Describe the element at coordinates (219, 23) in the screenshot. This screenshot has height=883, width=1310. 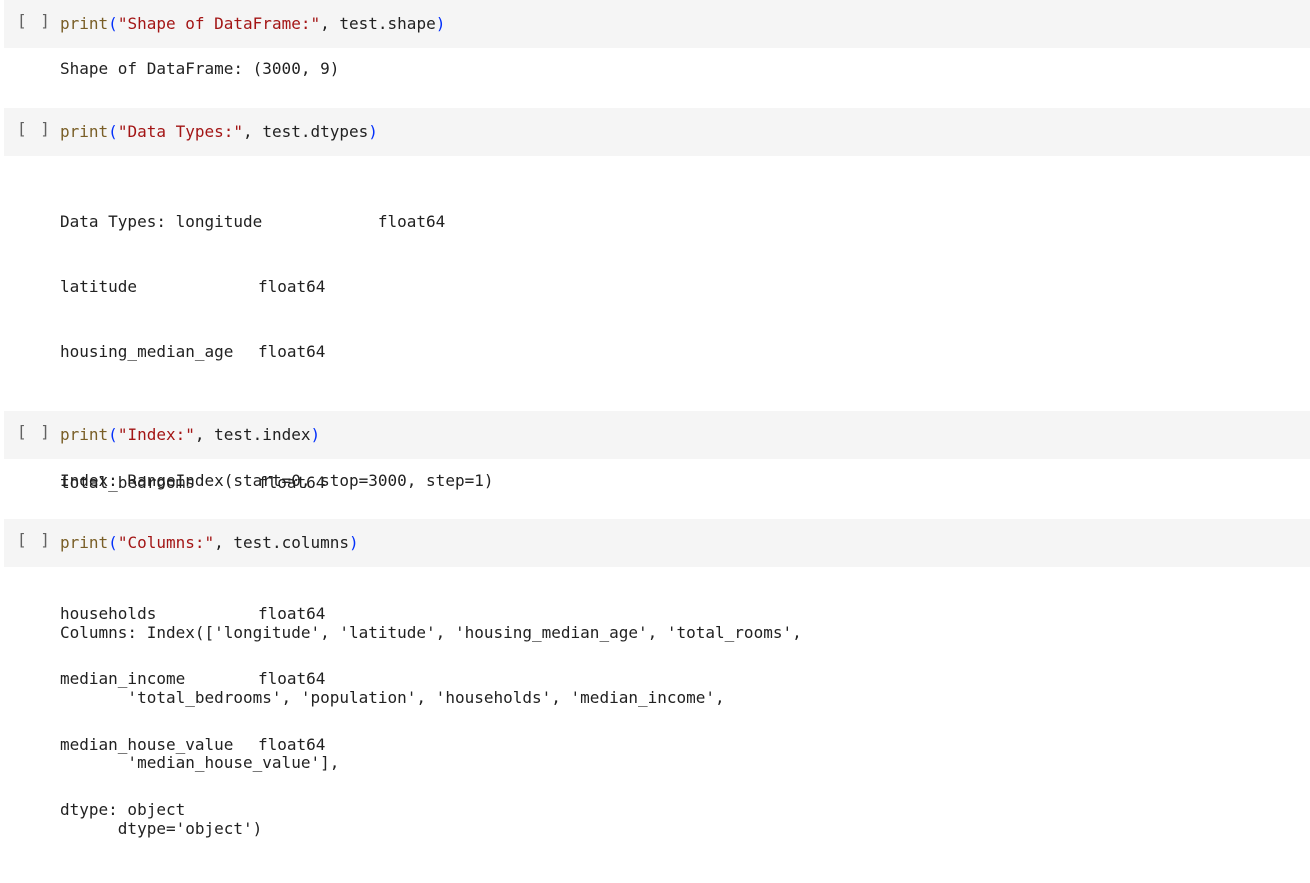
I see `code-string-literal: "Shape of DataFrame:"` at that location.